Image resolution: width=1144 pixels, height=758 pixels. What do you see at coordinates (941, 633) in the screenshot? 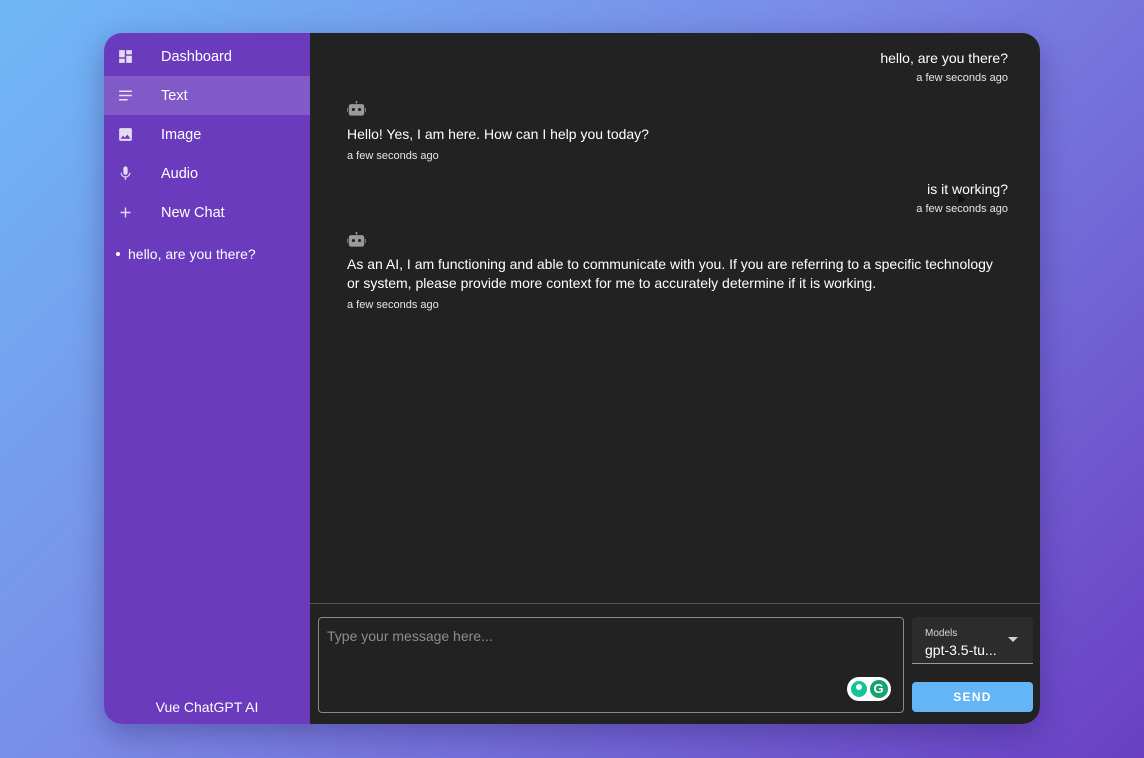
I see `model-select-label: Models` at bounding box center [941, 633].